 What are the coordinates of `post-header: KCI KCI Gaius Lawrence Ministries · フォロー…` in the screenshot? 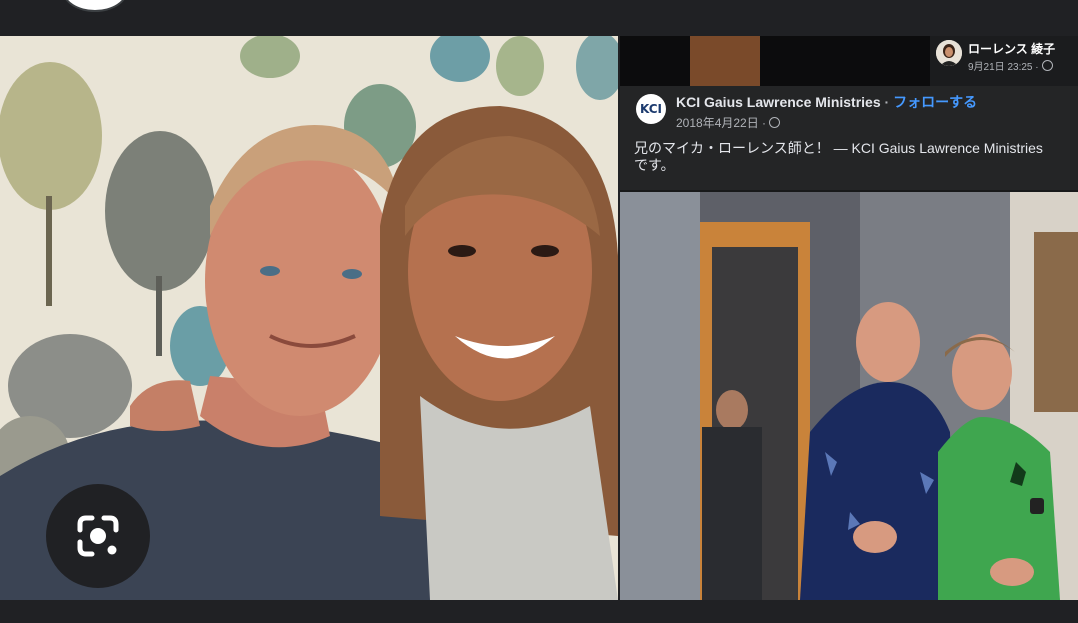 It's located at (849, 138).